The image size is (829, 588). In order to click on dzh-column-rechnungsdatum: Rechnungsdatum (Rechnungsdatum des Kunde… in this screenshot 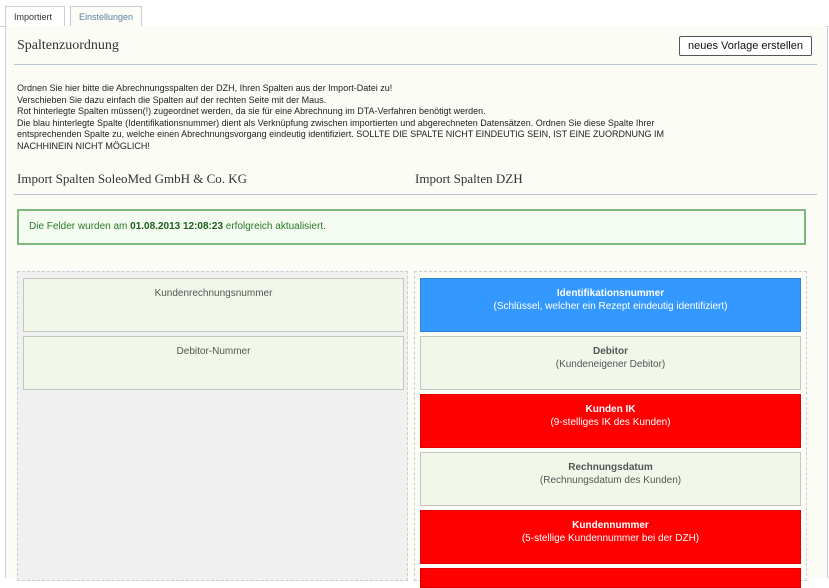, I will do `click(610, 479)`.